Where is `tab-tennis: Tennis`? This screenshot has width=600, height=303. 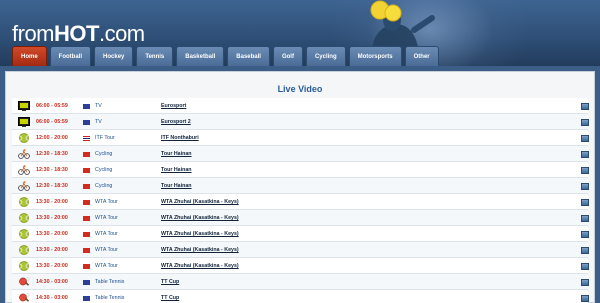 tab-tennis: Tennis is located at coordinates (155, 56).